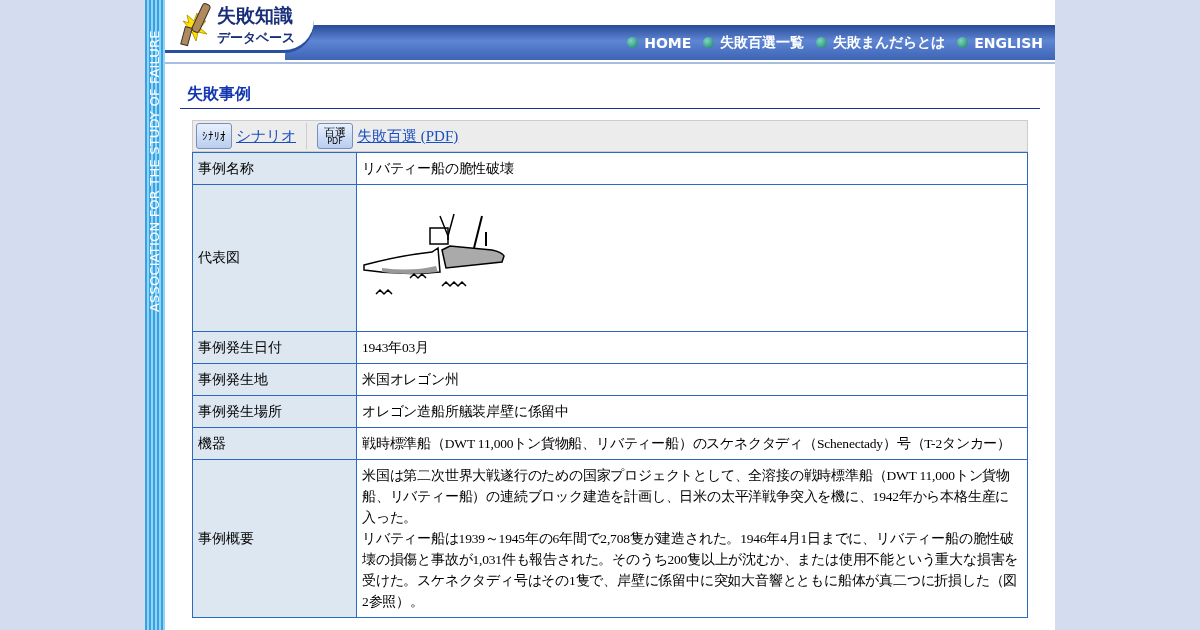 The height and width of the screenshot is (630, 1200). I want to click on row-value: 米国オレゴン州, so click(692, 379).